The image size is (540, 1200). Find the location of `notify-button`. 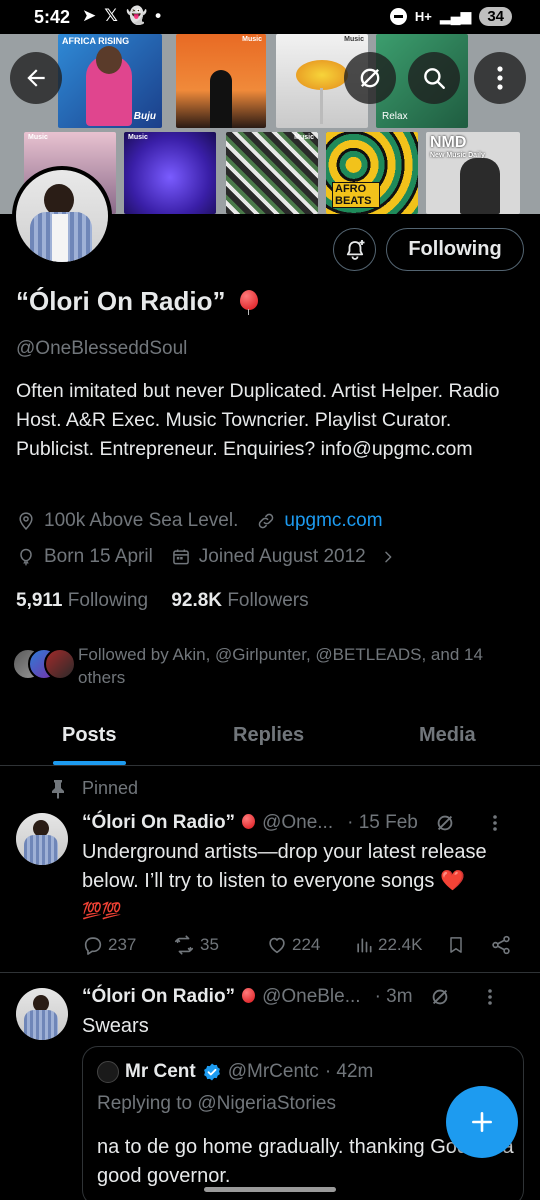

notify-button is located at coordinates (354, 249).